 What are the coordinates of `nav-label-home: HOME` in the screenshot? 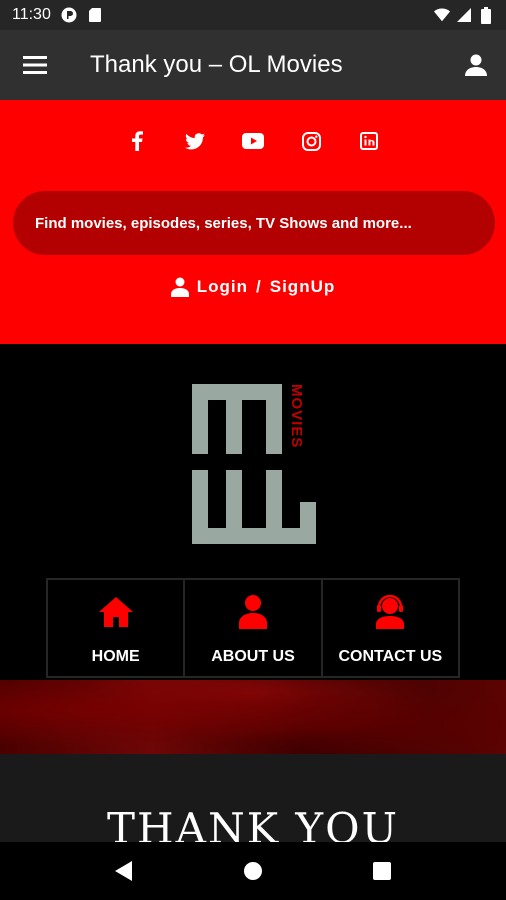 It's located at (115, 656).